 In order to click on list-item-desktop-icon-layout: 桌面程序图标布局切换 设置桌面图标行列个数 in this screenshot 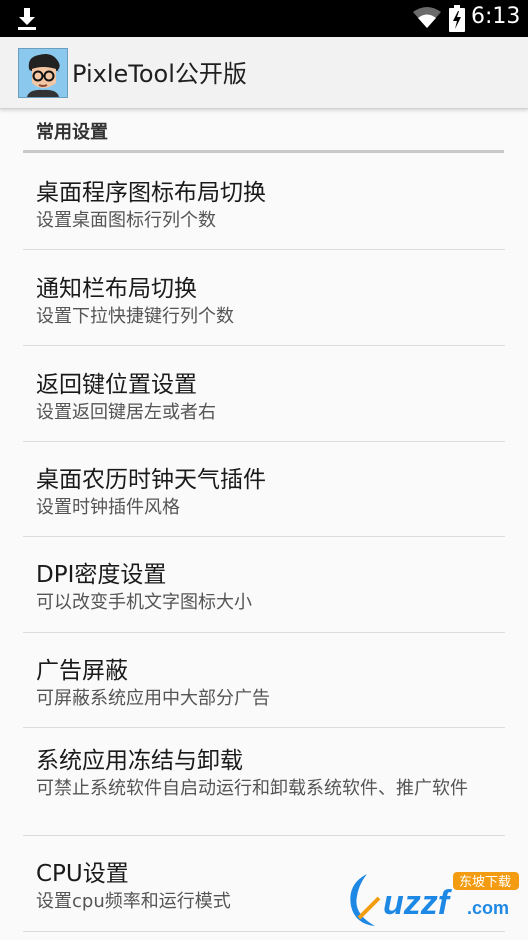, I will do `click(264, 201)`.